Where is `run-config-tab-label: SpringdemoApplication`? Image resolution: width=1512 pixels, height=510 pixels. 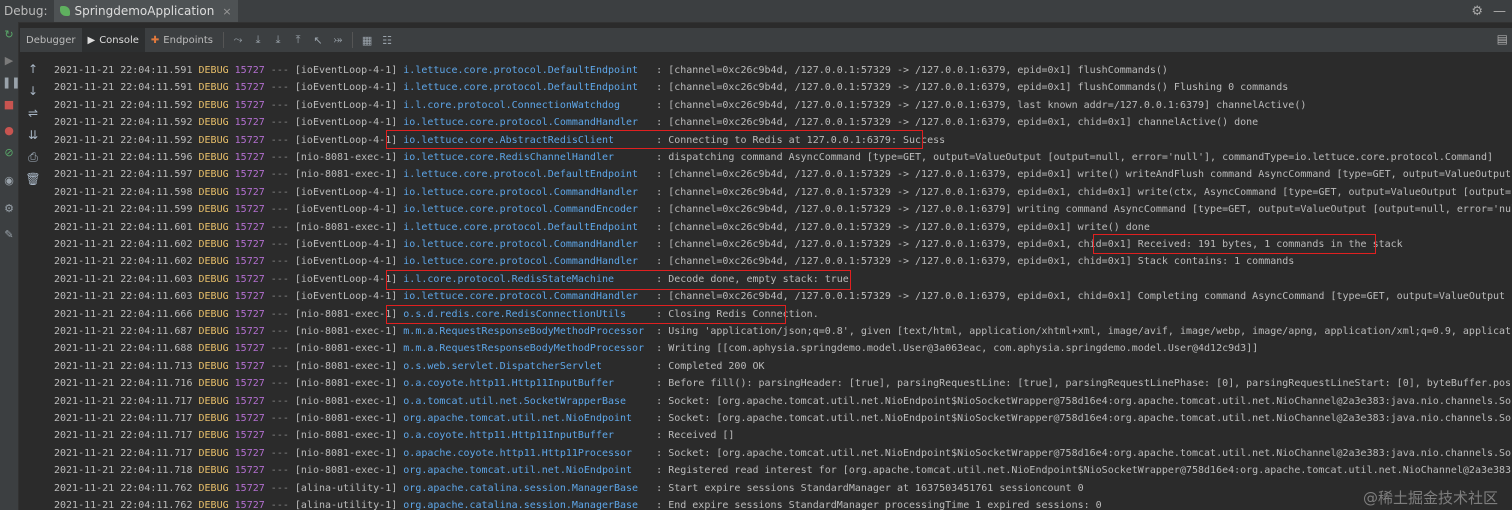
run-config-tab-label: SpringdemoApplication is located at coordinates (144, 11).